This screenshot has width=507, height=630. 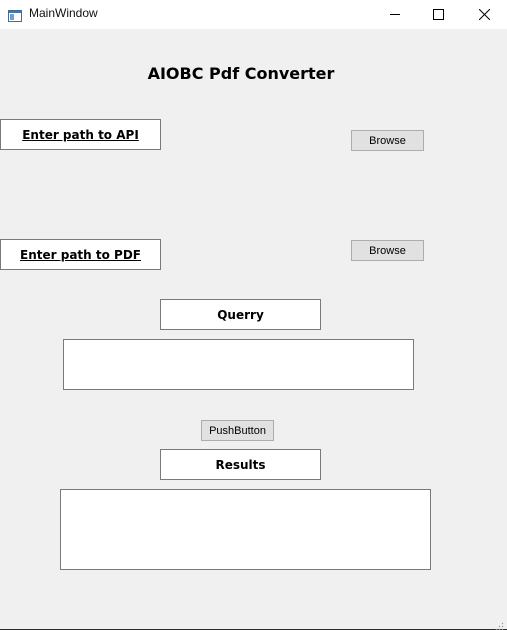 I want to click on minimize-button, so click(x=395, y=14).